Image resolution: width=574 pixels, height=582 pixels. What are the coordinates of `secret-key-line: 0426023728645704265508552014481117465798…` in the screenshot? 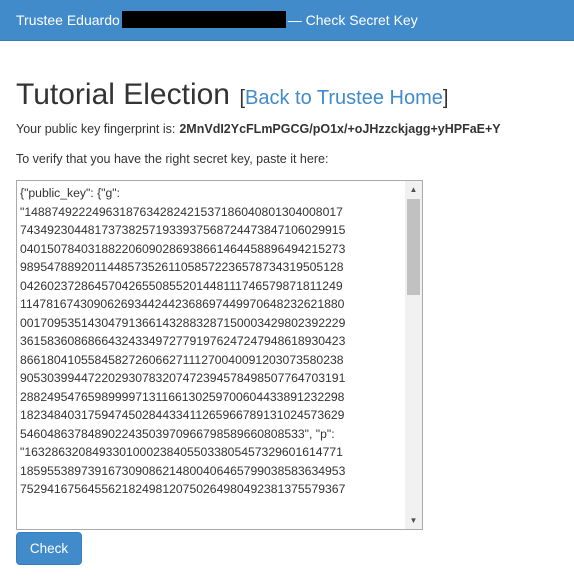 It's located at (181, 285).